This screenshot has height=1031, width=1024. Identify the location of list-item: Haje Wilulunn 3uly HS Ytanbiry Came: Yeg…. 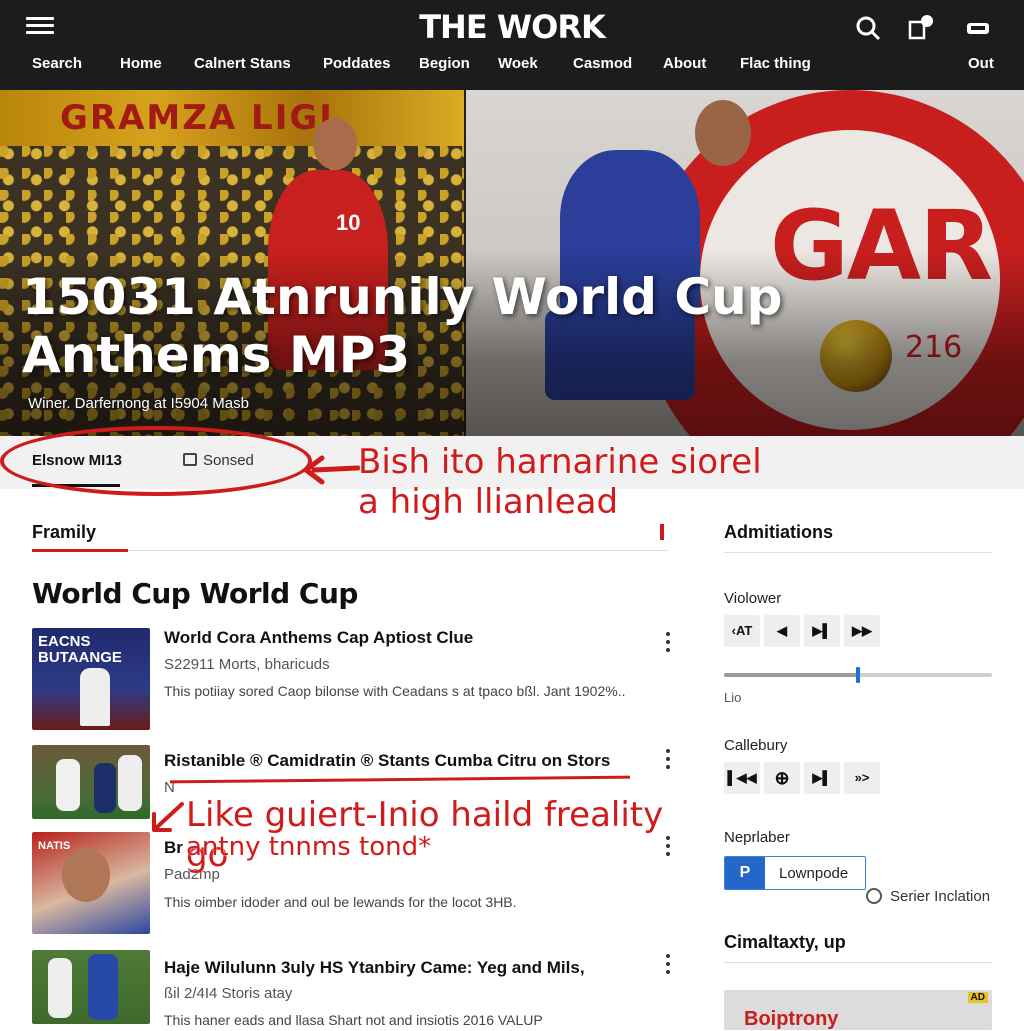
(352, 989).